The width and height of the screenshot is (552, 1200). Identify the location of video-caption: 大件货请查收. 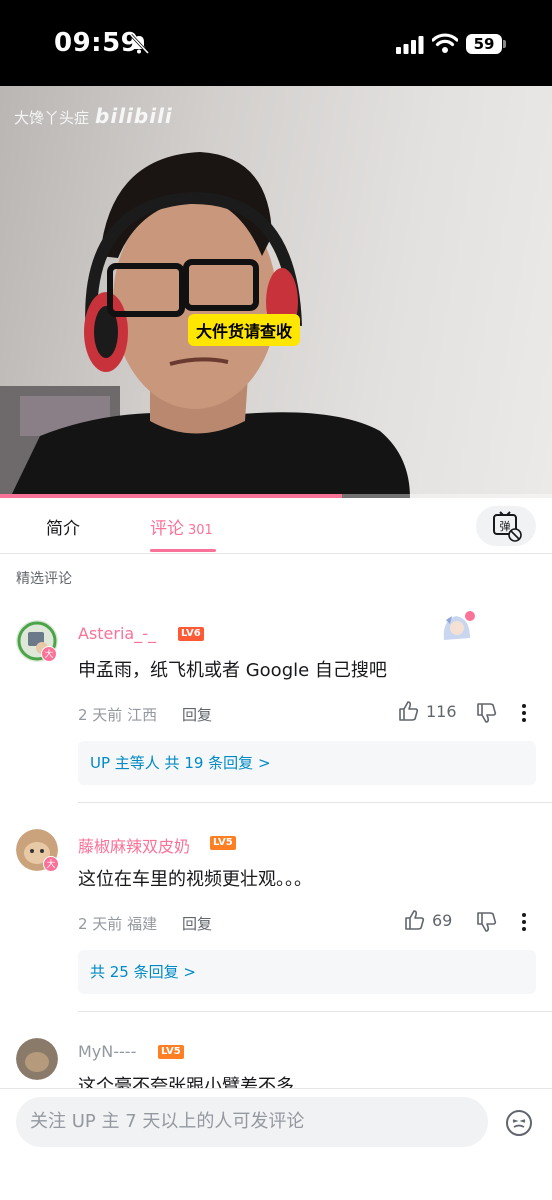
(244, 330).